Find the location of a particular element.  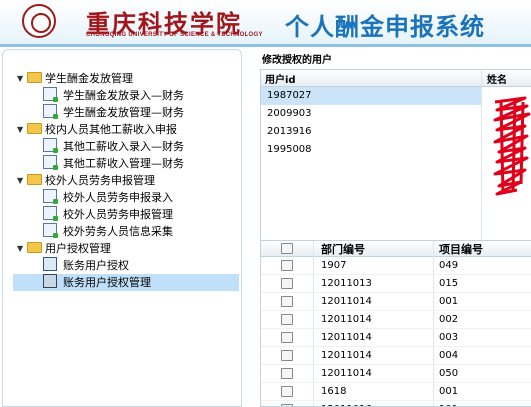

table-row: 1995008 is located at coordinates (371, 150).